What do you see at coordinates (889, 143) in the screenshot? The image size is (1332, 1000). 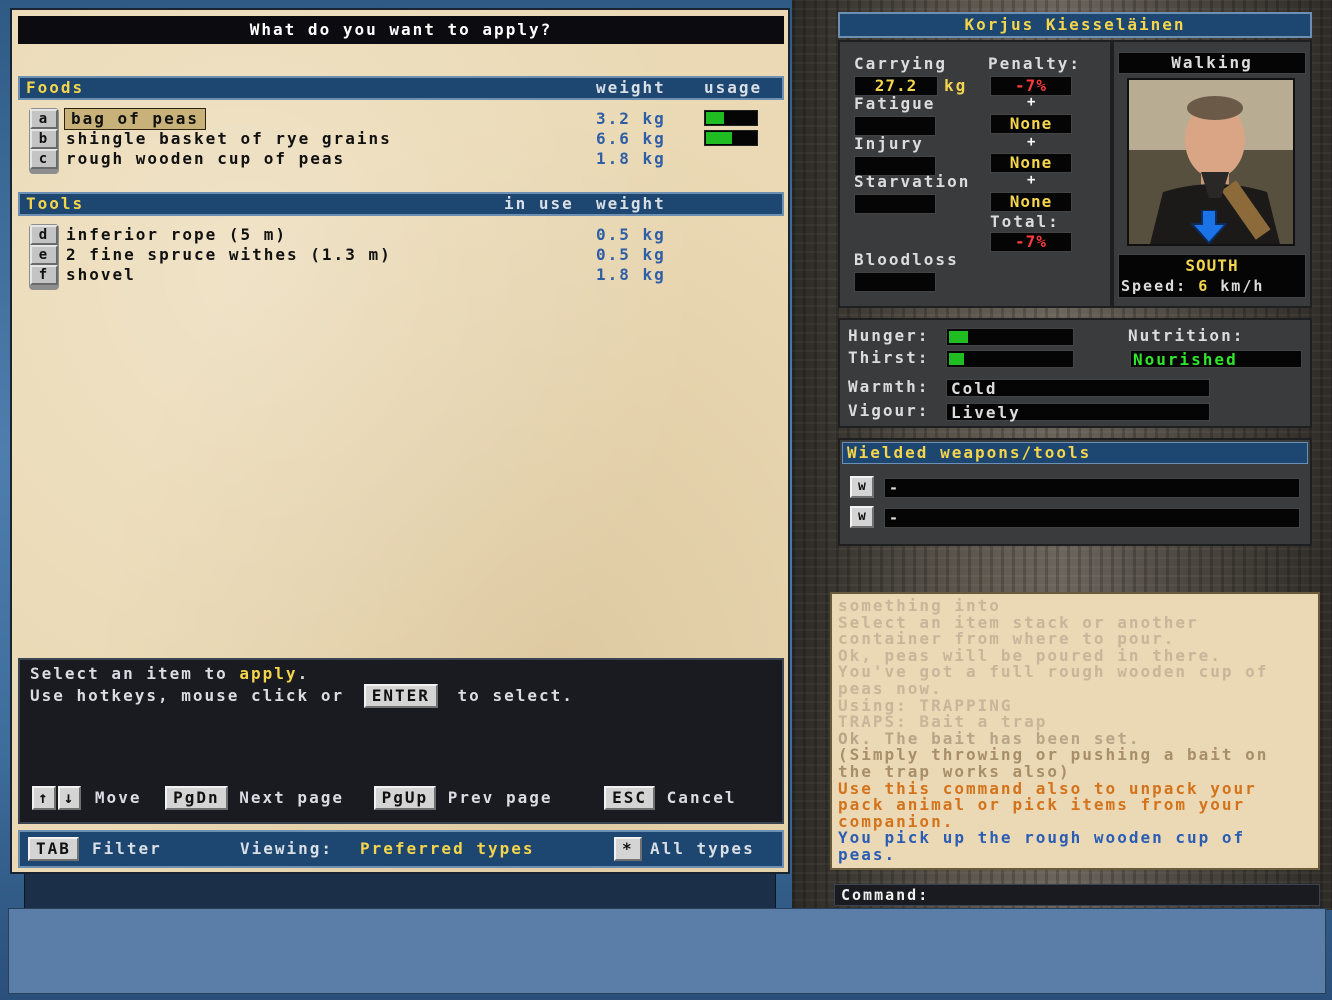 I see `injury-label: Injury` at bounding box center [889, 143].